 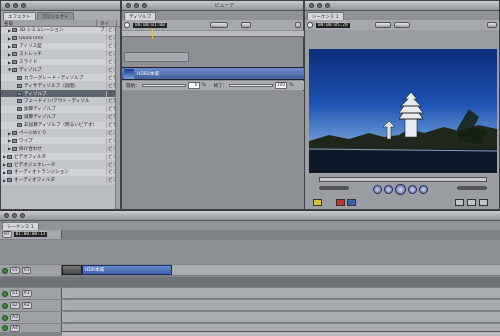 What do you see at coordinates (117, 118) in the screenshot?
I see `browser-scrollbar` at bounding box center [117, 118].